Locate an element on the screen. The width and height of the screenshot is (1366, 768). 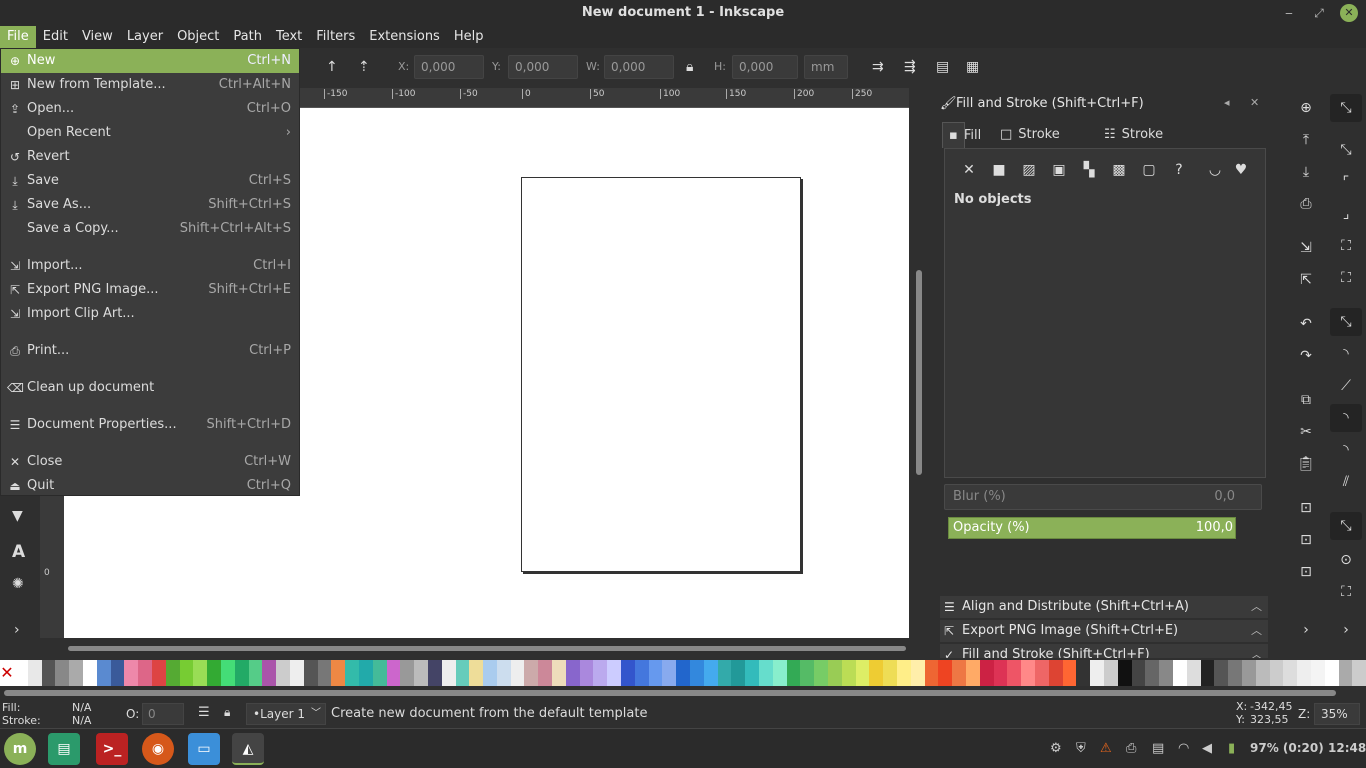
snap-nodes-icon: ⤡ is located at coordinates (1346, 322).